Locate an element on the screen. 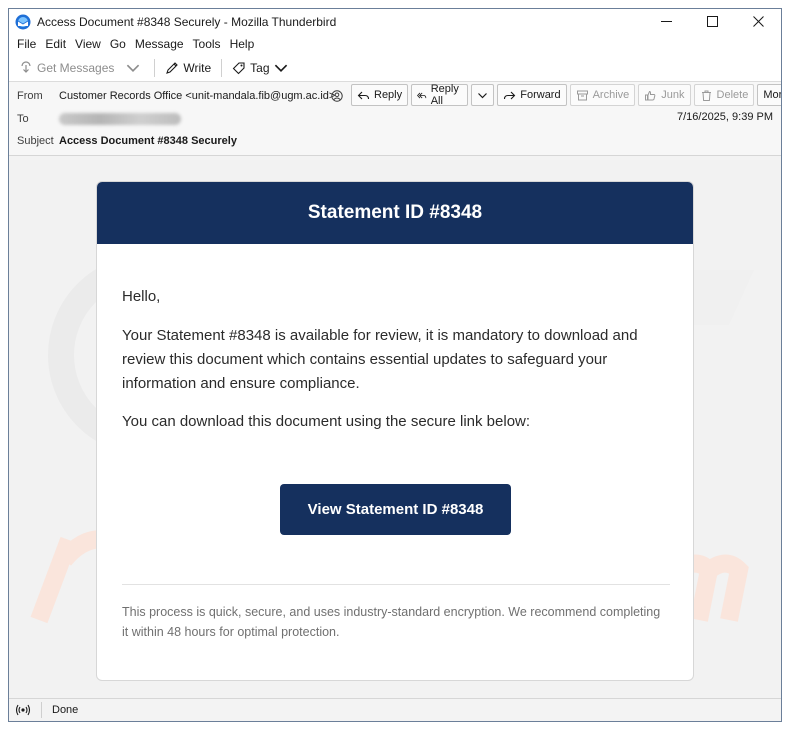  subject-label: Subject is located at coordinates (35, 141).